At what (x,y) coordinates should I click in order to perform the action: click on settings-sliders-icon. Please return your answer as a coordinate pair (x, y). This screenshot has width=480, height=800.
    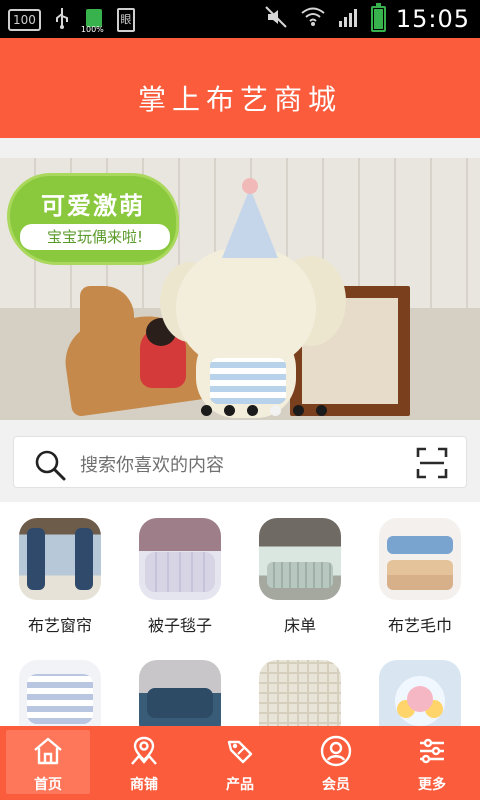
    Looking at the image, I should click on (432, 751).